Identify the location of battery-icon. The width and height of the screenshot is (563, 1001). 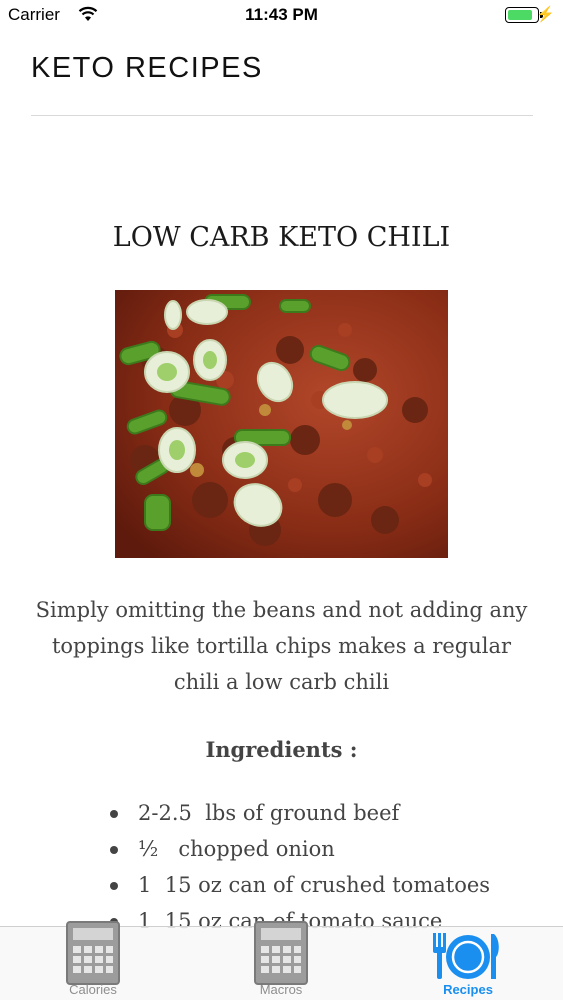
(522, 15).